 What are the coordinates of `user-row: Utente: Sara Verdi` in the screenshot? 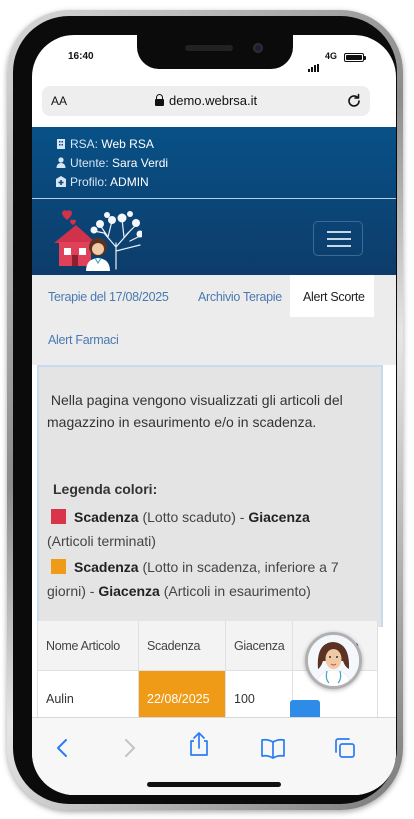 It's located at (112, 163).